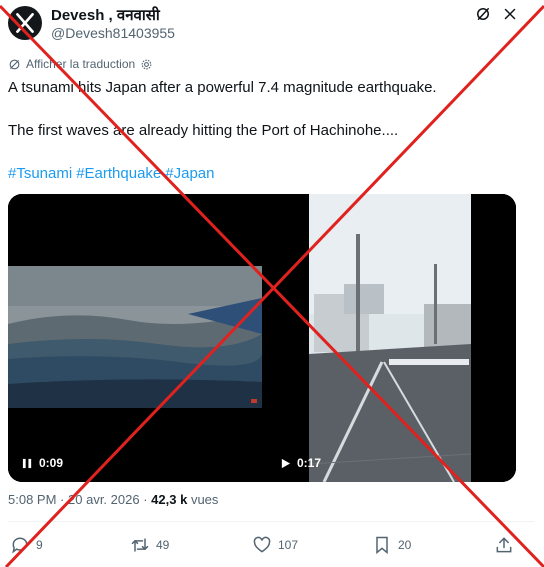  Describe the element at coordinates (105, 15) in the screenshot. I see `author-name: Devesh , वनवासी` at that location.